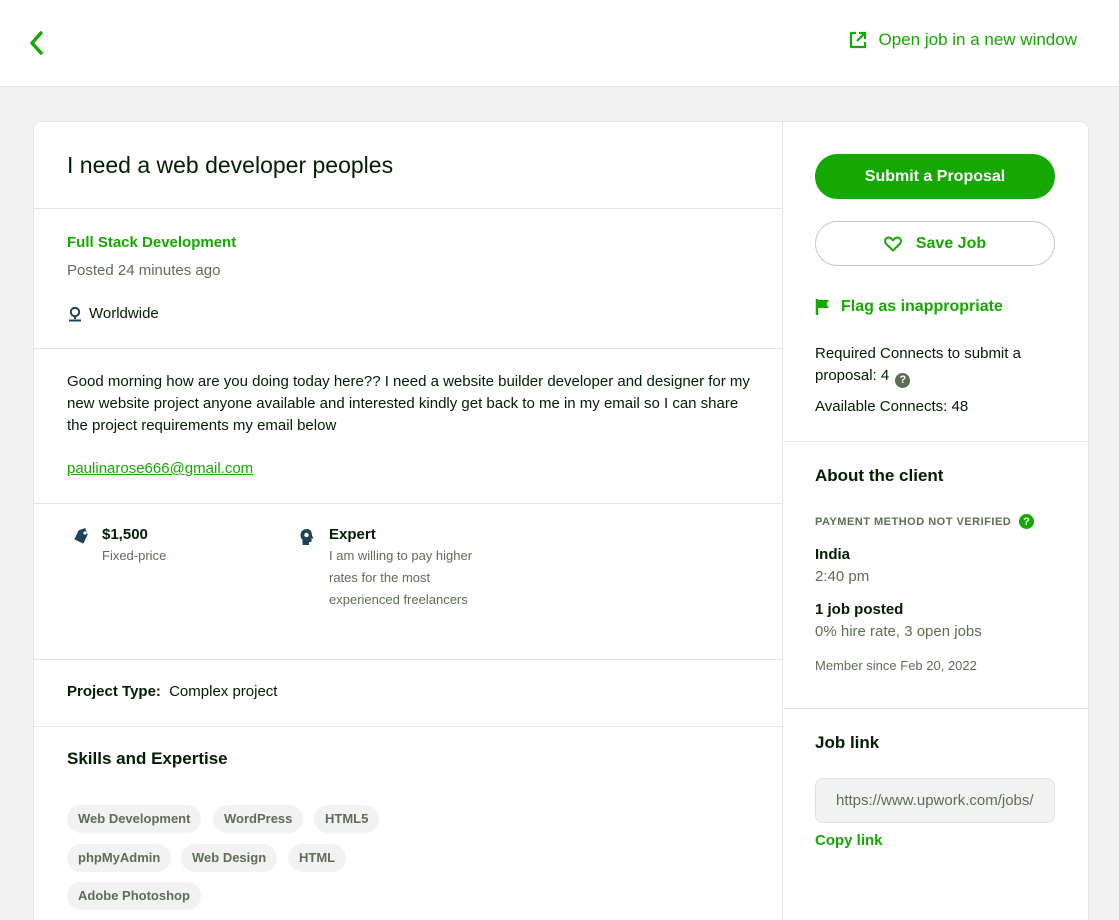  What do you see at coordinates (913, 521) in the screenshot?
I see `payment-status-text: PAYMENT METHOD NOT VERIFIED` at bounding box center [913, 521].